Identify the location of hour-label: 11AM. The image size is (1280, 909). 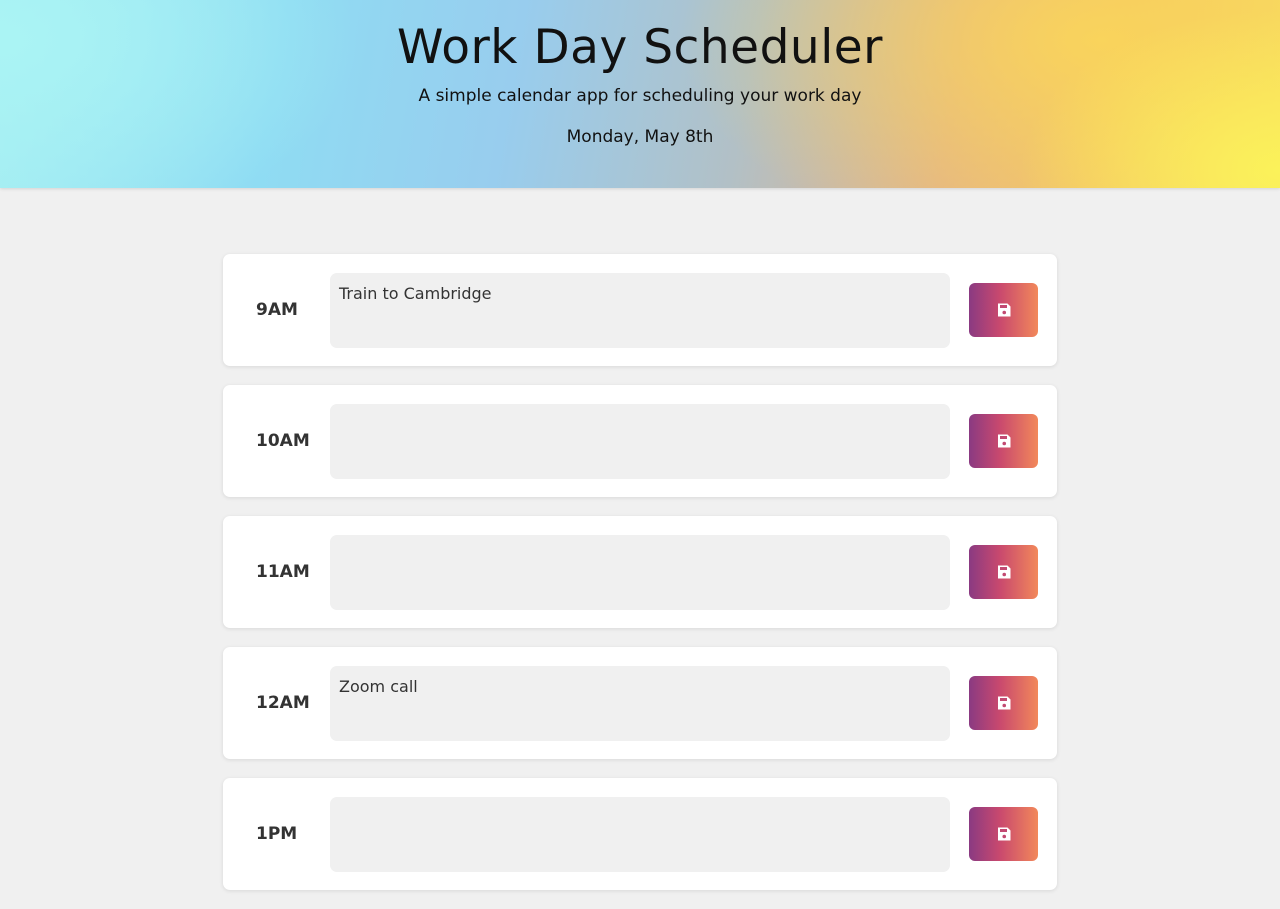
(283, 572).